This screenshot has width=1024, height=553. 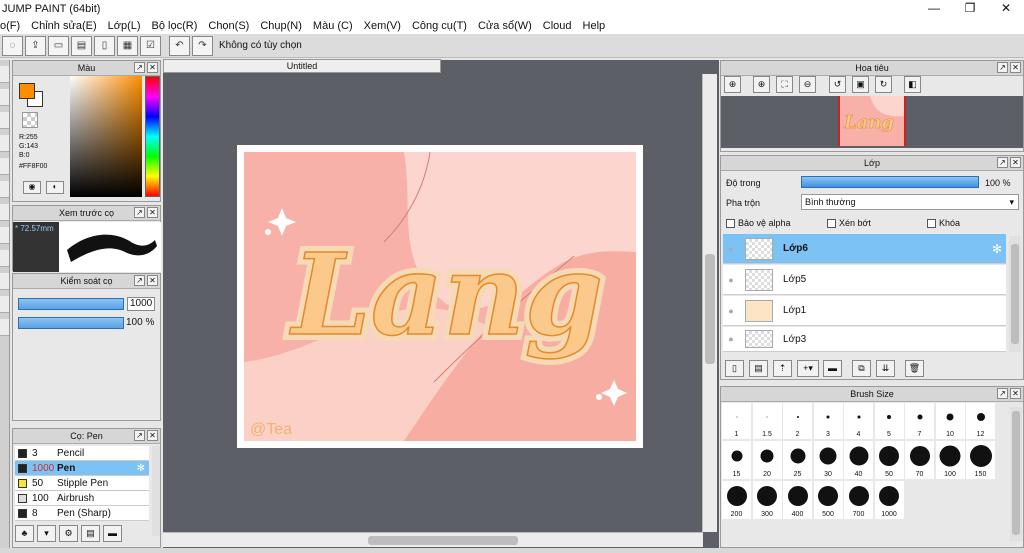 What do you see at coordinates (82, 453) in the screenshot?
I see `pen-item-pencil: 3 Pencil` at bounding box center [82, 453].